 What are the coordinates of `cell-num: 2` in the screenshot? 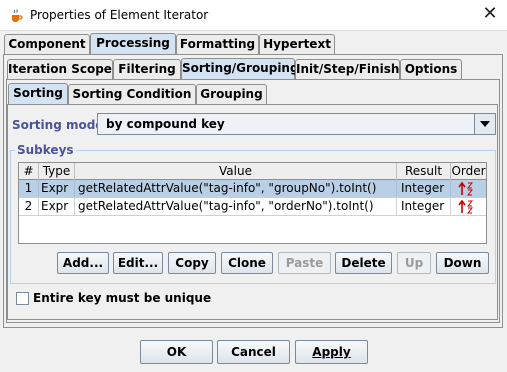 It's located at (29, 206).